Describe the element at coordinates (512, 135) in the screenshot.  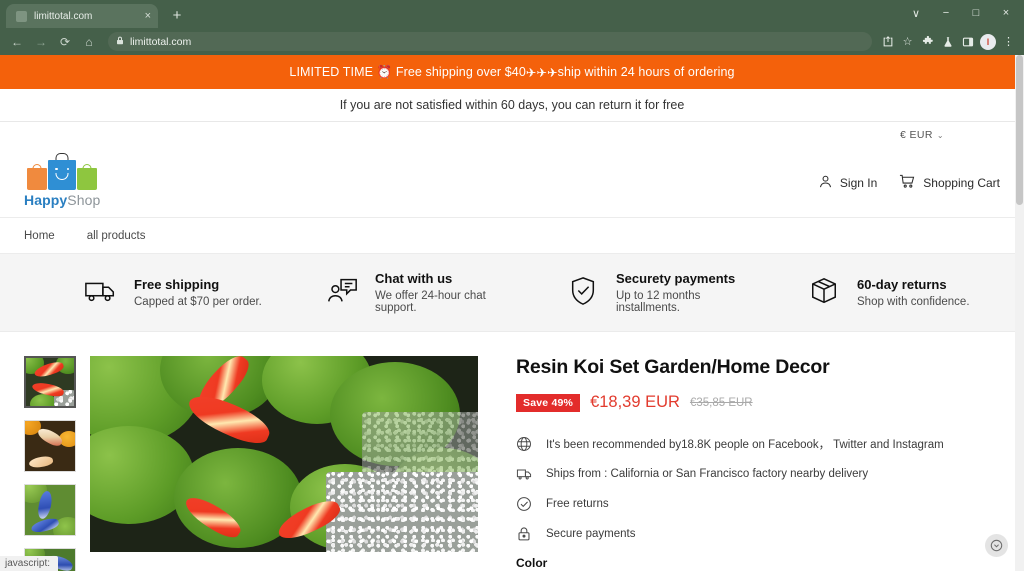
I see `currency-bar: € EUR ⌄` at that location.